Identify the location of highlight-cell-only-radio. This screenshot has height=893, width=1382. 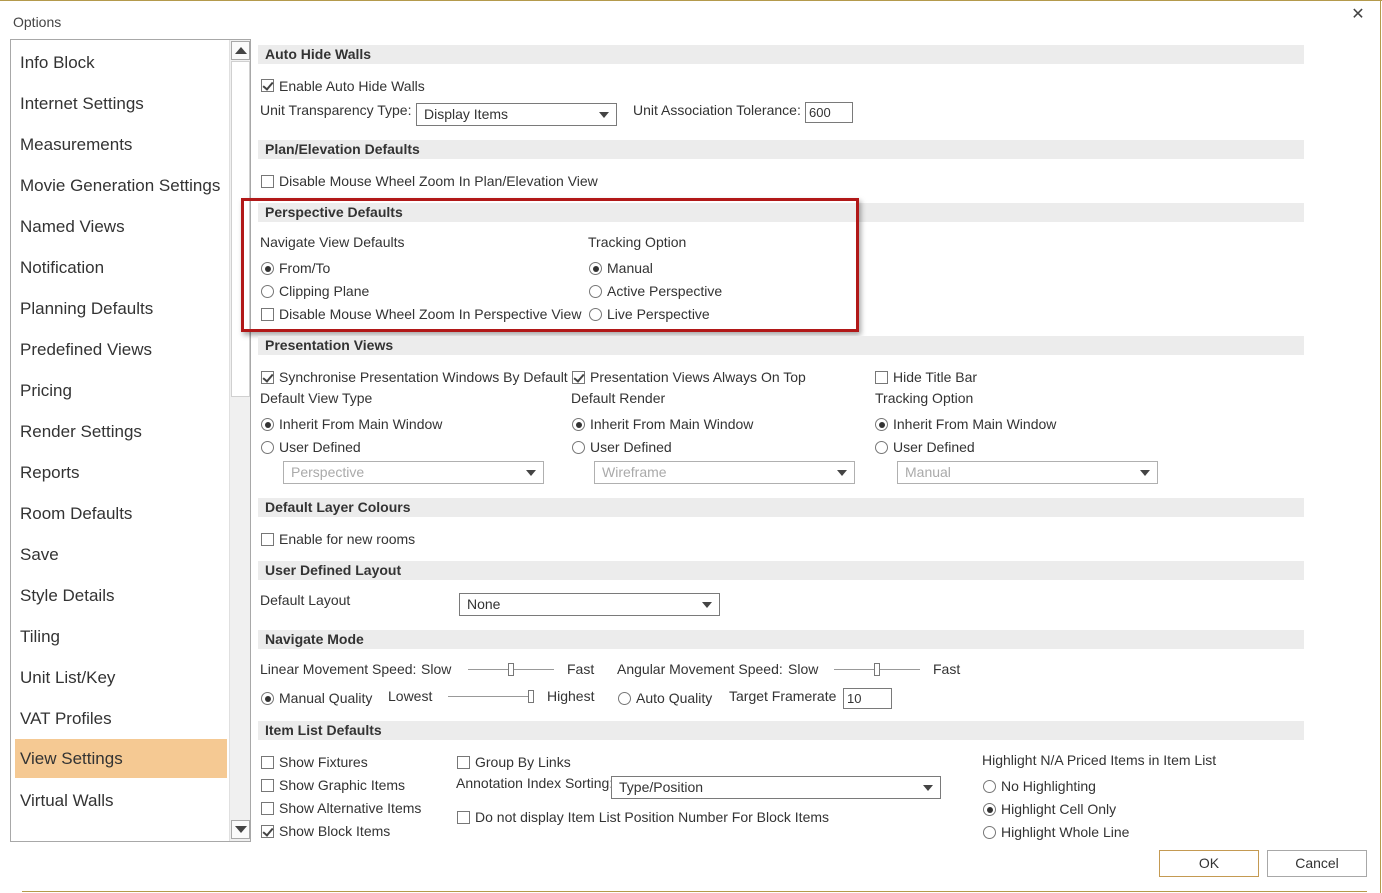
(989, 809).